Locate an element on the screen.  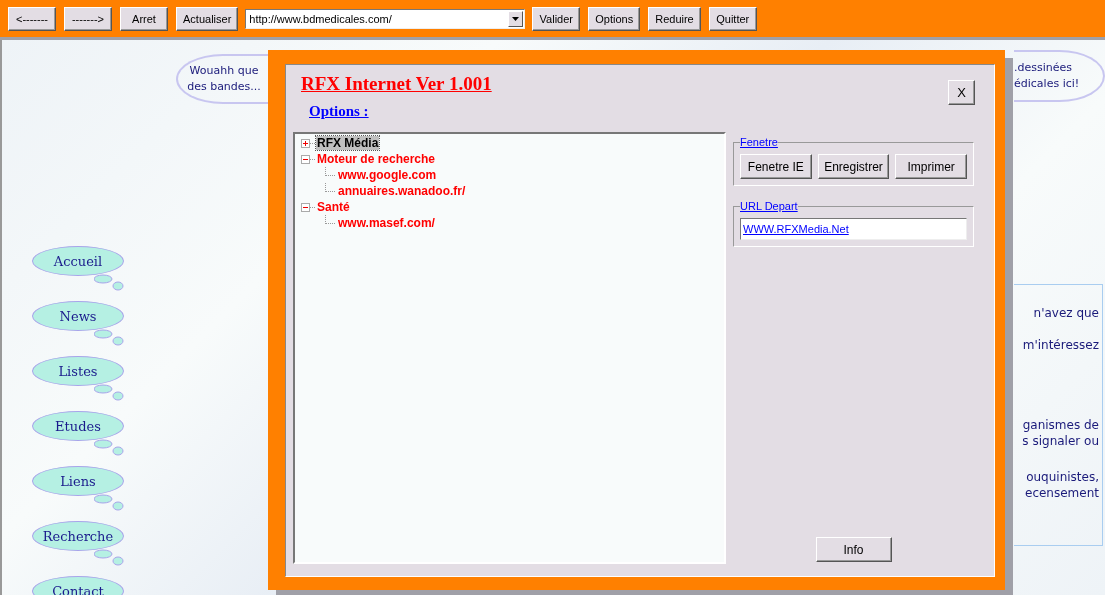
toolbar-button: Quitter is located at coordinates (732, 18).